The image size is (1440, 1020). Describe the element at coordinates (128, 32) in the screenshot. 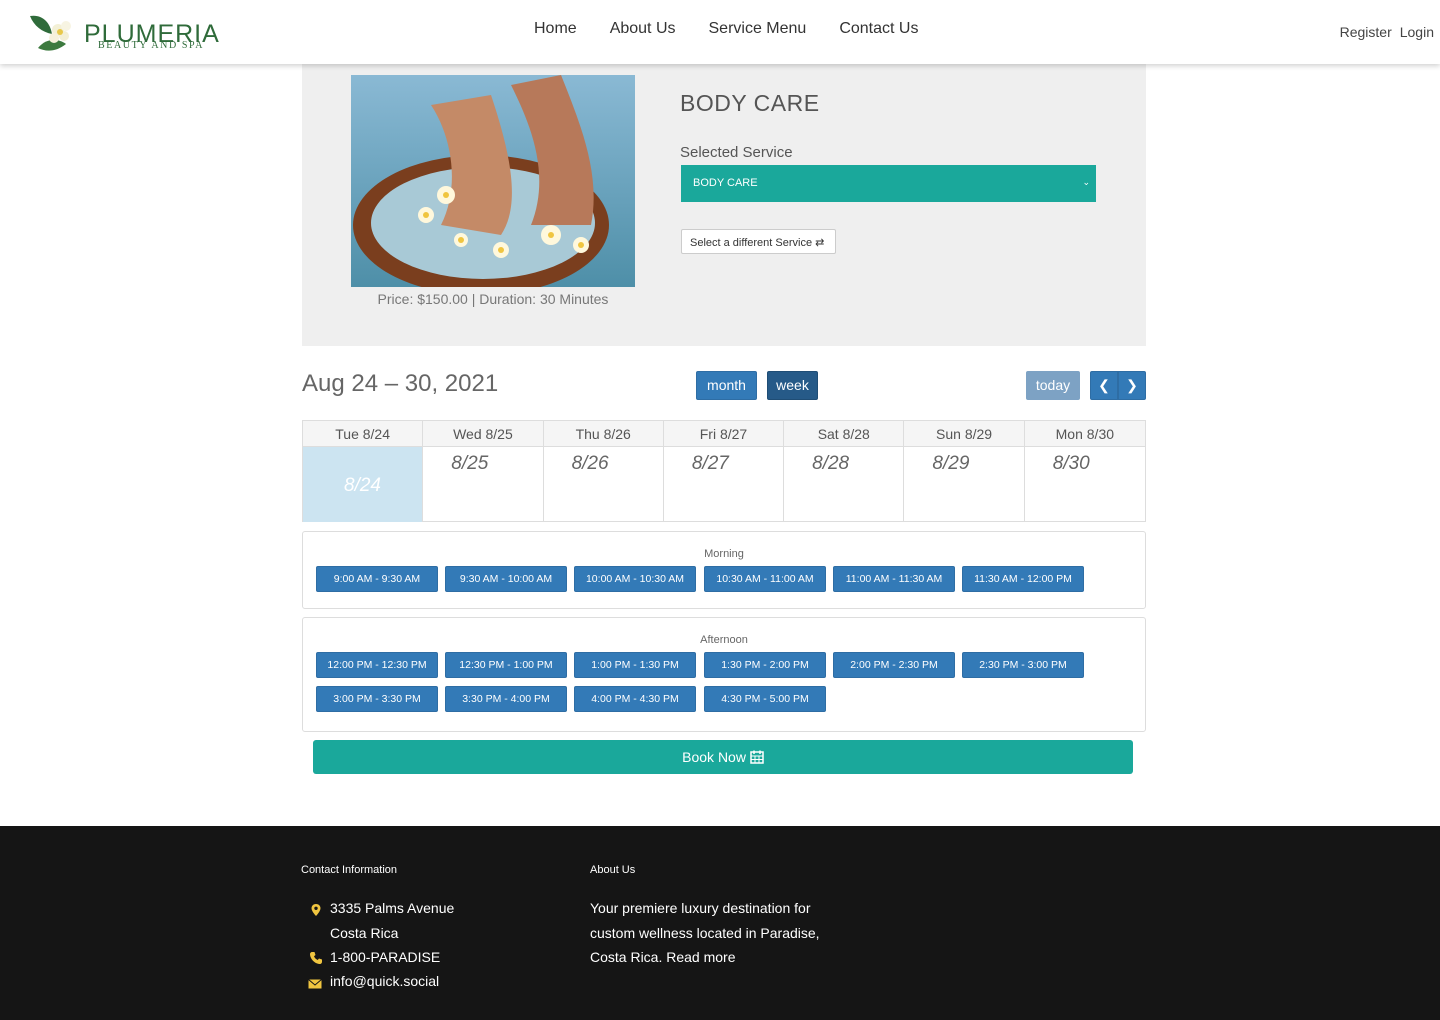

I see `brand-logo: PLUMERIA BEAUTY AND SPA` at that location.